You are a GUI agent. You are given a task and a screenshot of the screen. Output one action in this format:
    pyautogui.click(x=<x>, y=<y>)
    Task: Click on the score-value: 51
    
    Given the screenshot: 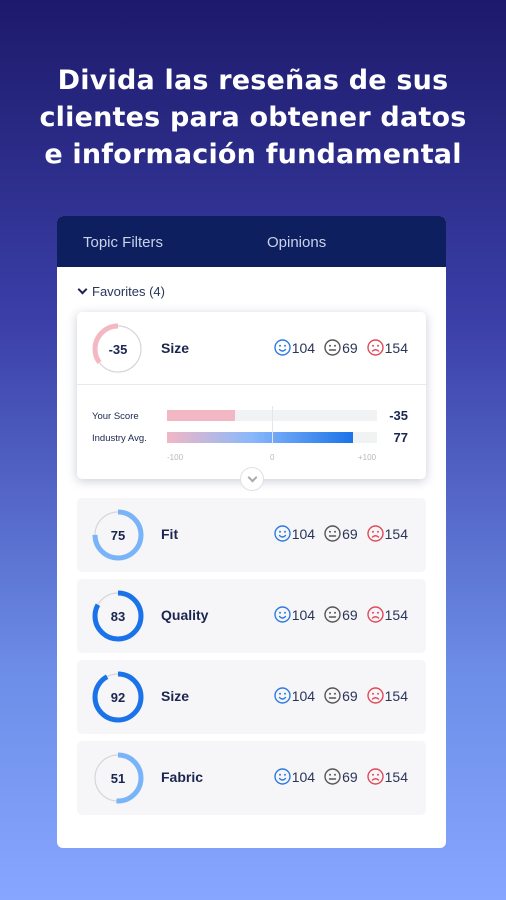 What is the action you would take?
    pyautogui.click(x=118, y=778)
    